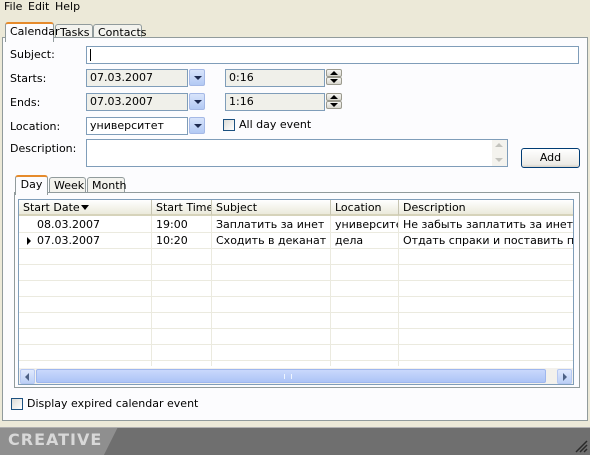  What do you see at coordinates (32, 54) in the screenshot?
I see `subject-label: Subject:` at bounding box center [32, 54].